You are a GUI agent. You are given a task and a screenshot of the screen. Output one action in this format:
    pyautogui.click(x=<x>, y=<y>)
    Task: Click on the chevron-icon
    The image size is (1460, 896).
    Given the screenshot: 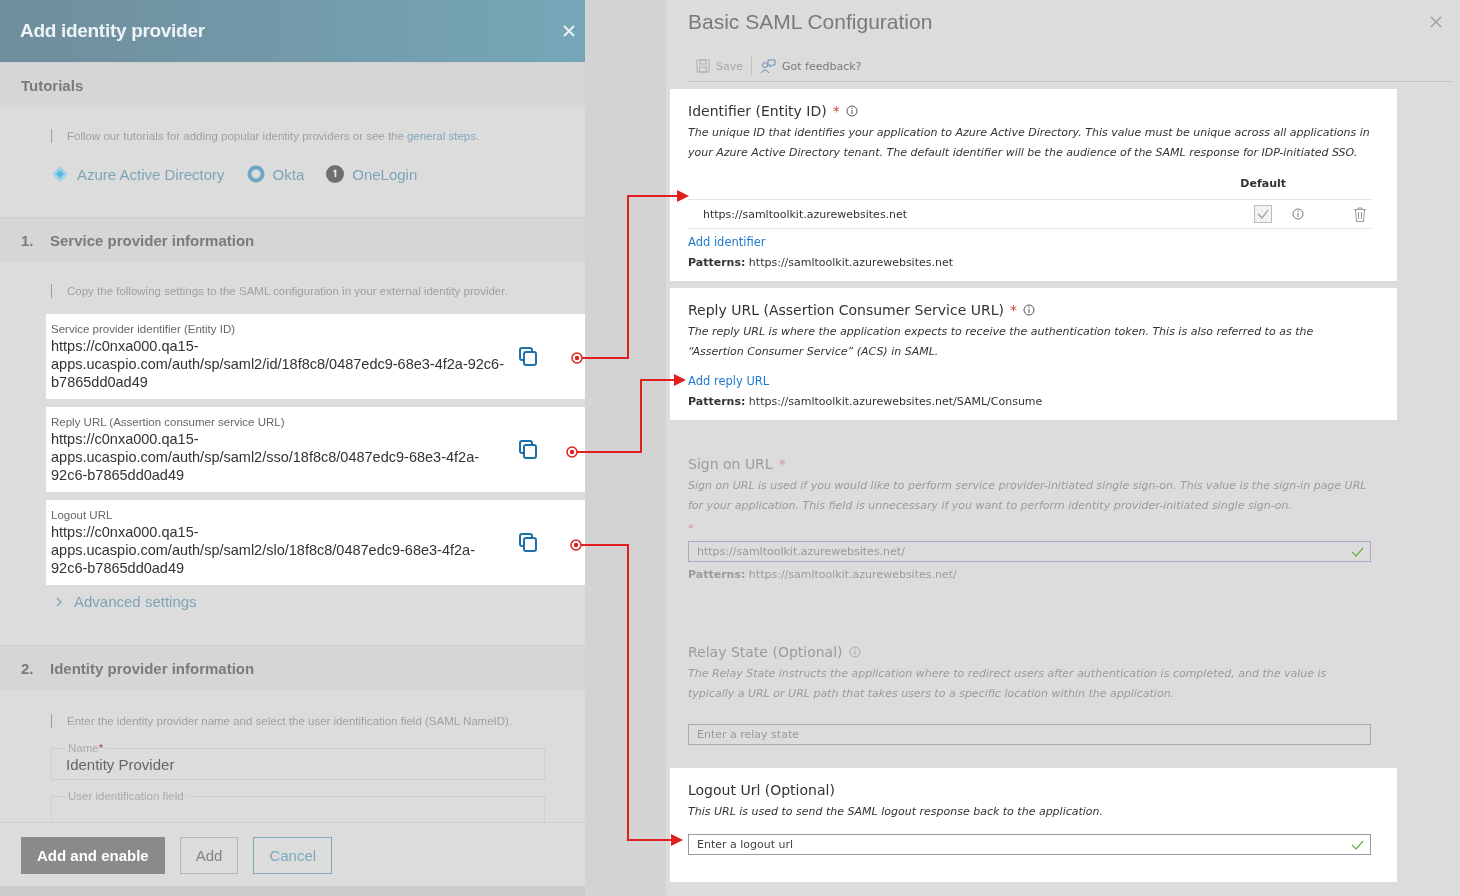 What is the action you would take?
    pyautogui.click(x=59, y=601)
    